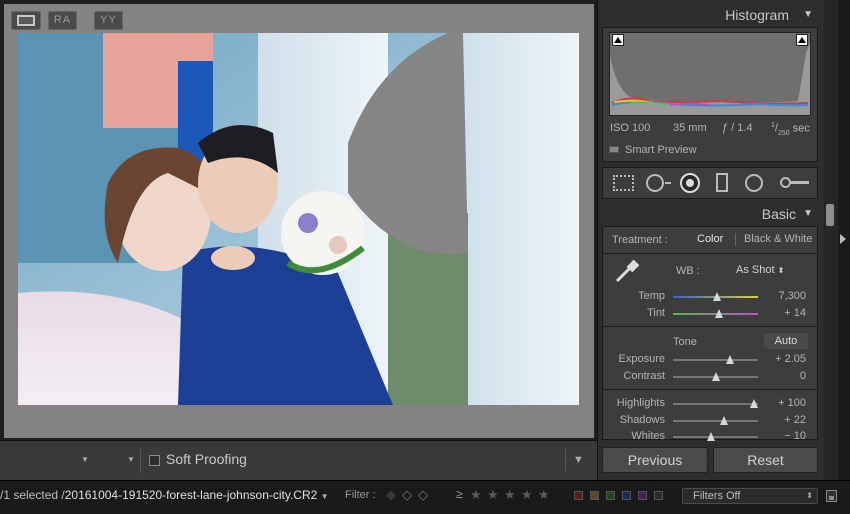 The image size is (850, 514). I want to click on brush-handle, so click(799, 182).